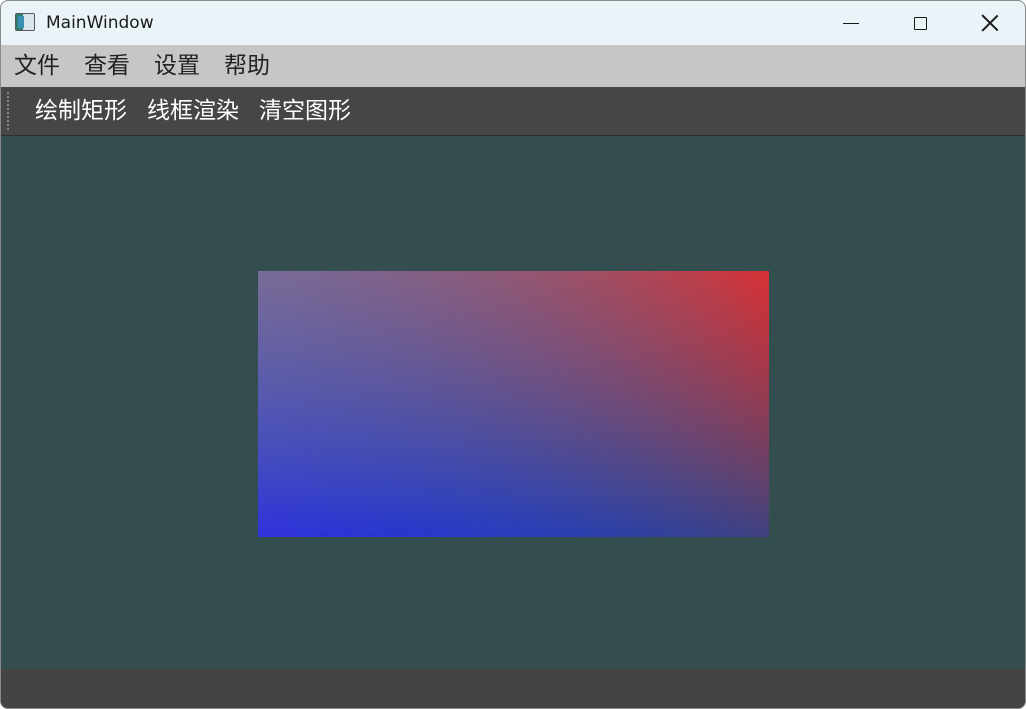 The height and width of the screenshot is (709, 1026). What do you see at coordinates (81, 111) in the screenshot?
I see `draw-rectangle-button: 绘制矩形` at bounding box center [81, 111].